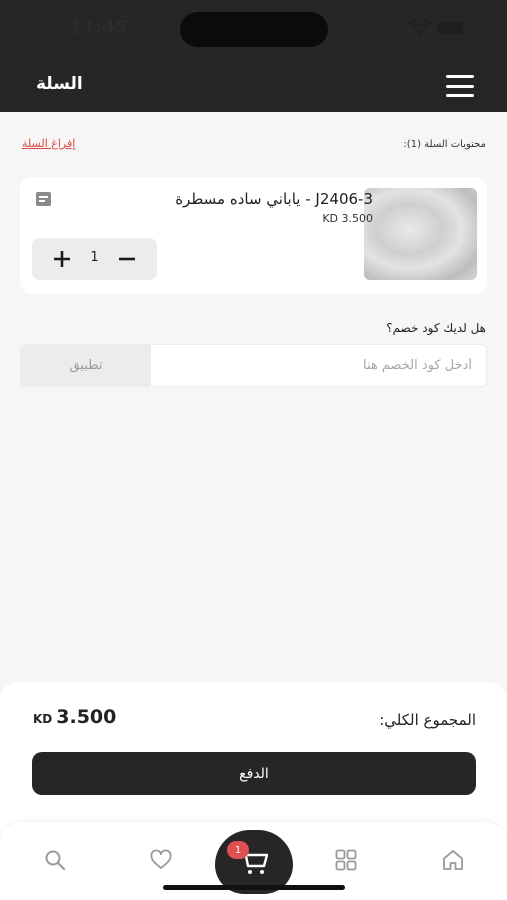 This screenshot has width=507, height=900. I want to click on empty-cart-link: إفراغ السلة, so click(48, 143).